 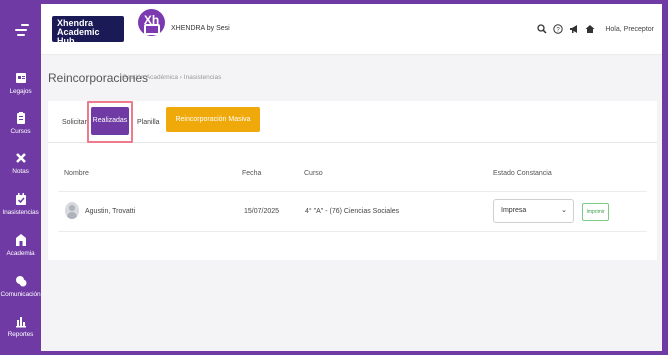 What do you see at coordinates (200, 28) in the screenshot?
I see `brand-name: XHENDRA by Sesi` at bounding box center [200, 28].